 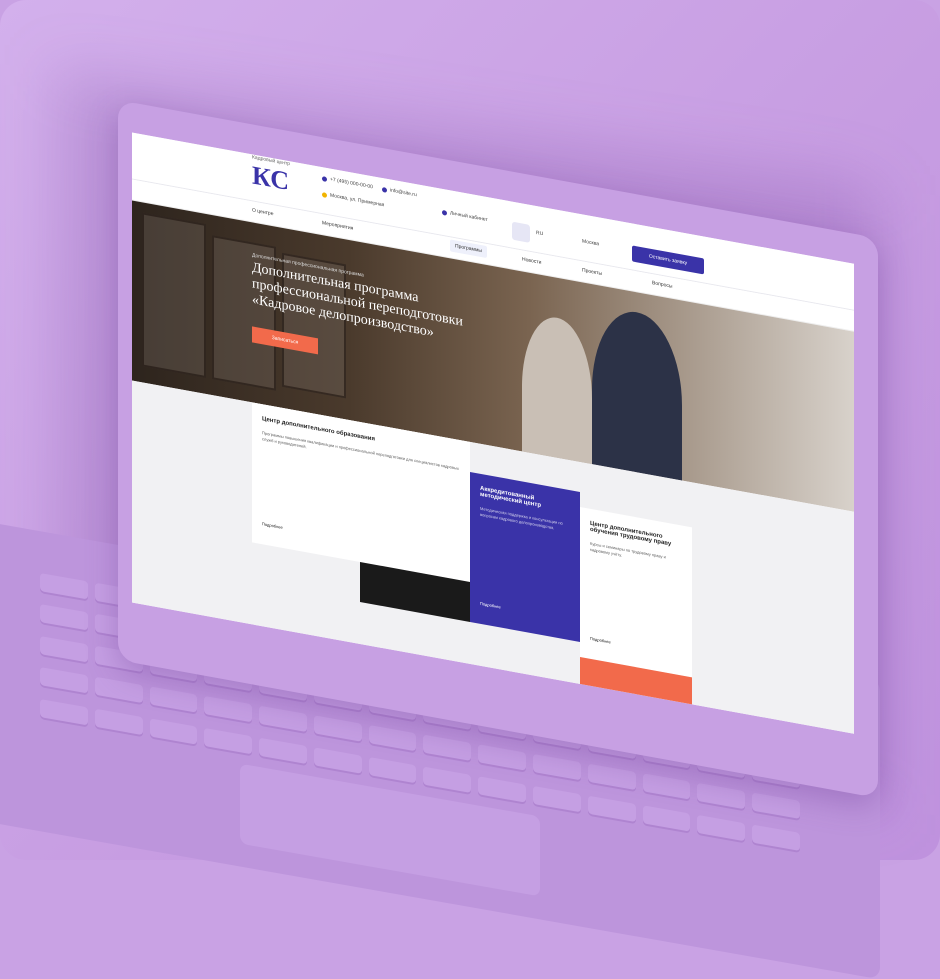 I want to click on nav-item-active: Программы, so click(x=469, y=249).